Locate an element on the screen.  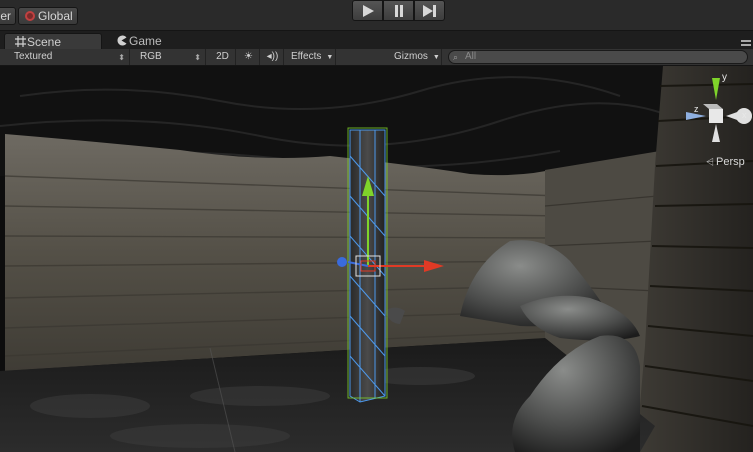
pivot-label: er is located at coordinates (5, 16).